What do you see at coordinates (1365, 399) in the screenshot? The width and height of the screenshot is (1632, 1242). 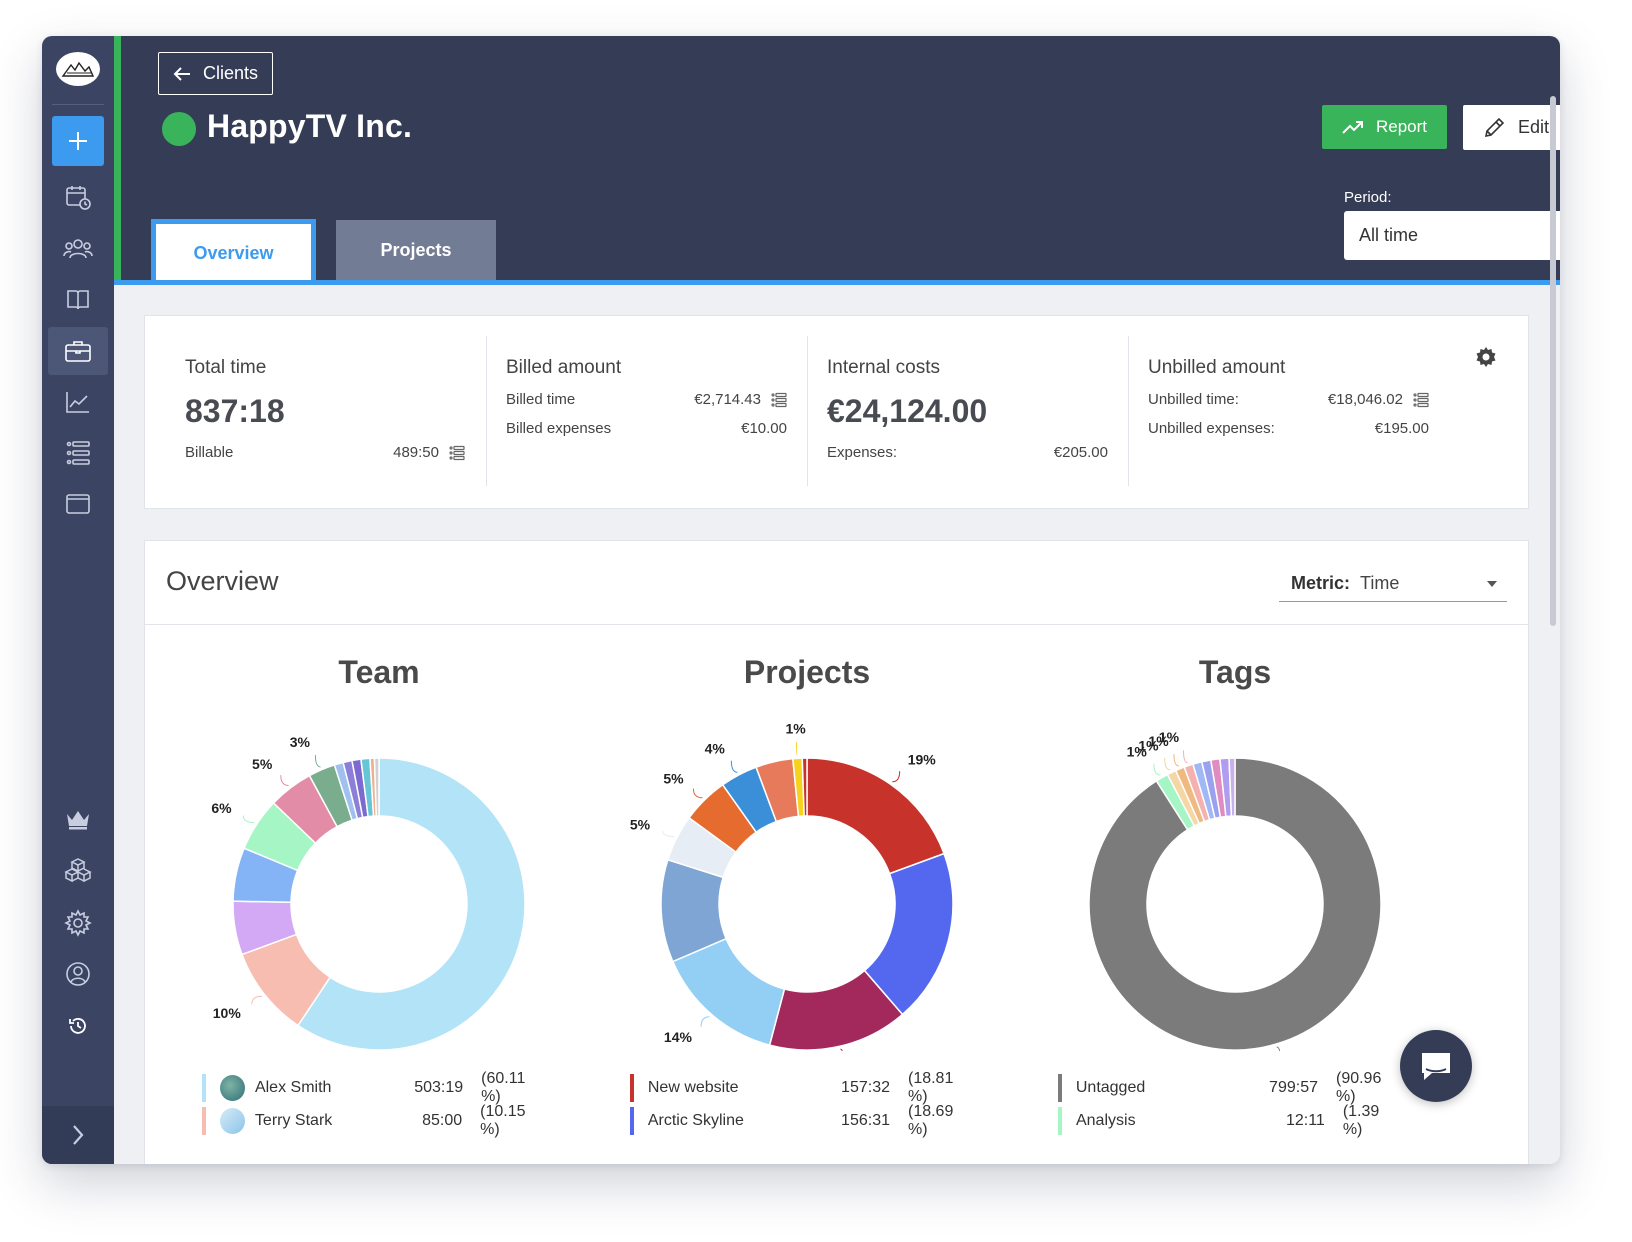 I see `unbilled-time-value: €18,046.02` at bounding box center [1365, 399].